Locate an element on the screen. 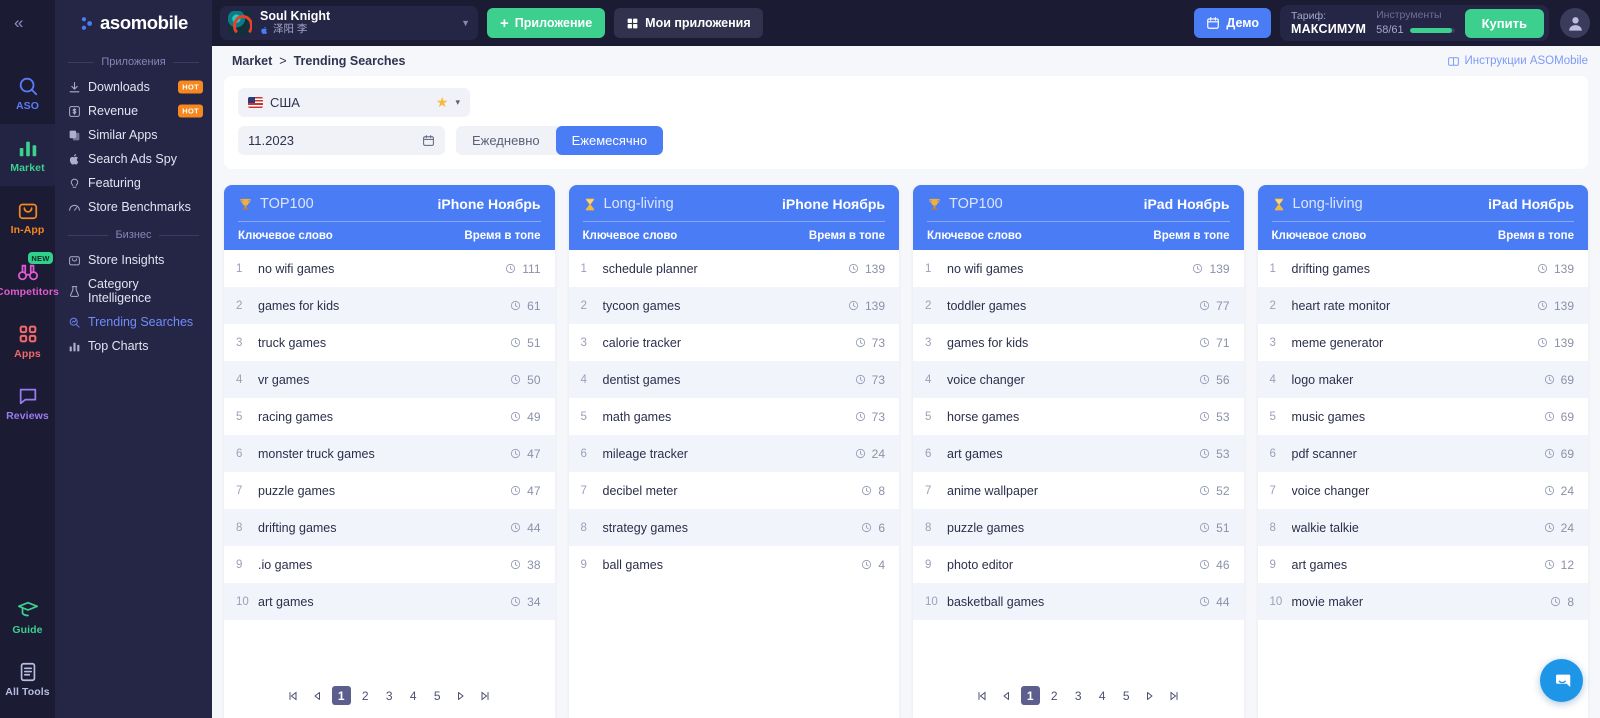 This screenshot has height=718, width=1600. table-row: 2 toddler games 77 is located at coordinates (1078, 305).